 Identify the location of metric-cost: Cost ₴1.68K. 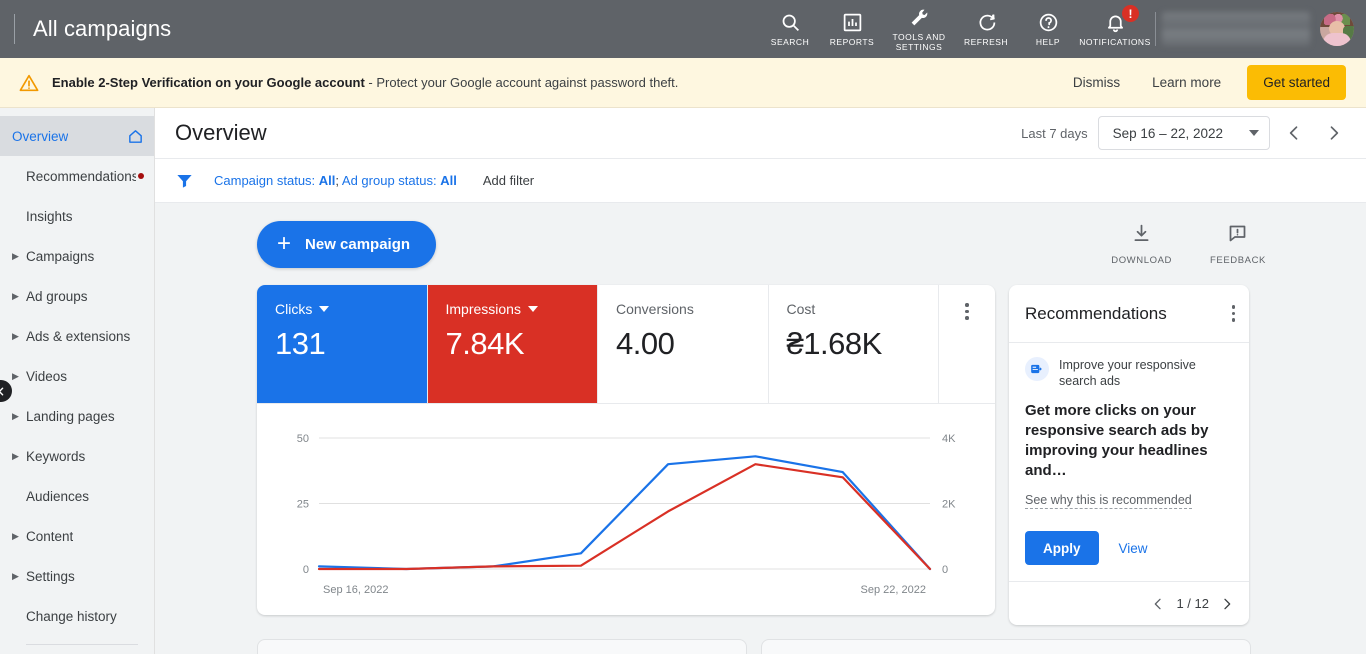
(854, 344).